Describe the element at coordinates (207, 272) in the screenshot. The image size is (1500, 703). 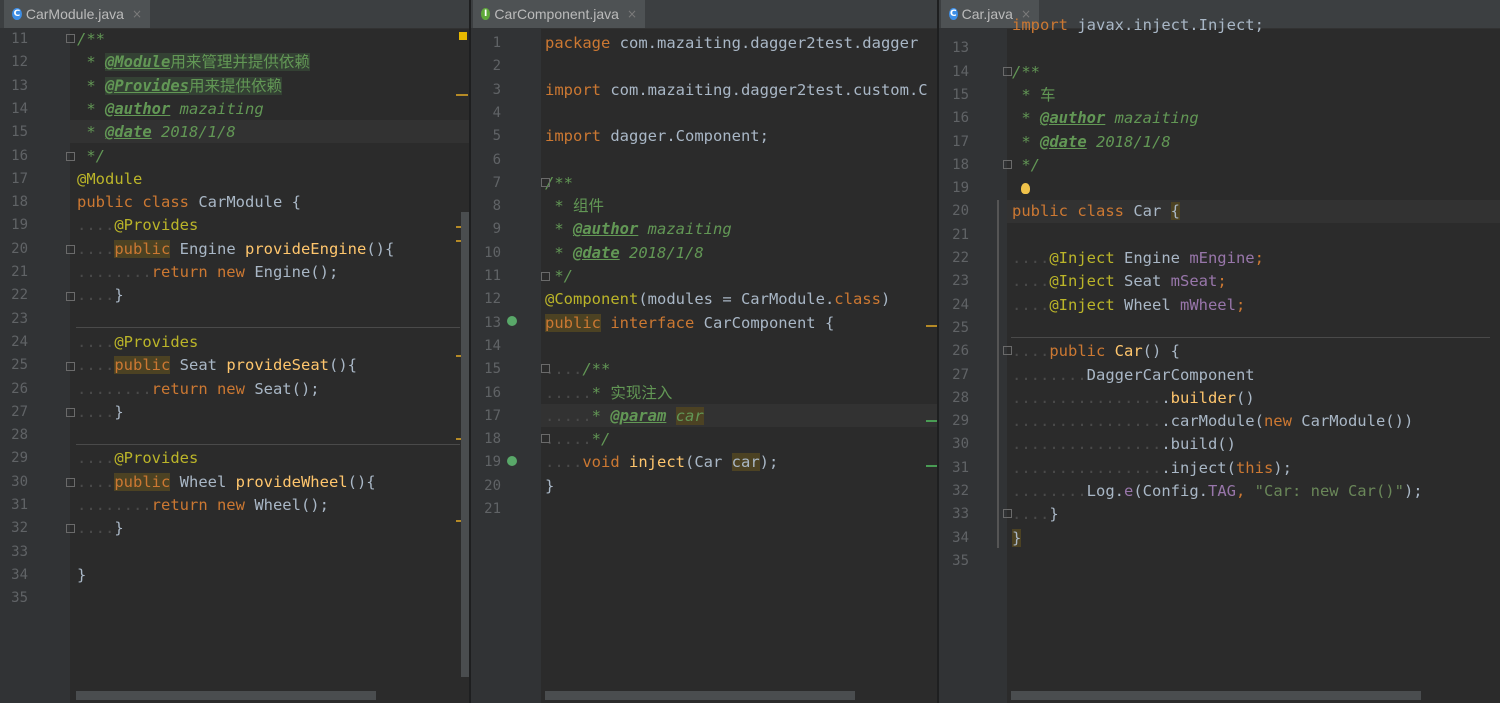
I see `code-line: ........return new Engine();` at that location.